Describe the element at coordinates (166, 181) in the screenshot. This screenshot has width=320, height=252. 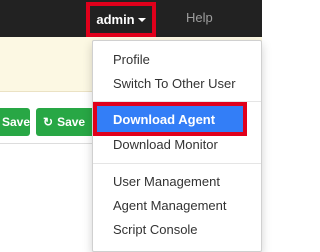
I see `menu-item-user-management: User Management` at that location.